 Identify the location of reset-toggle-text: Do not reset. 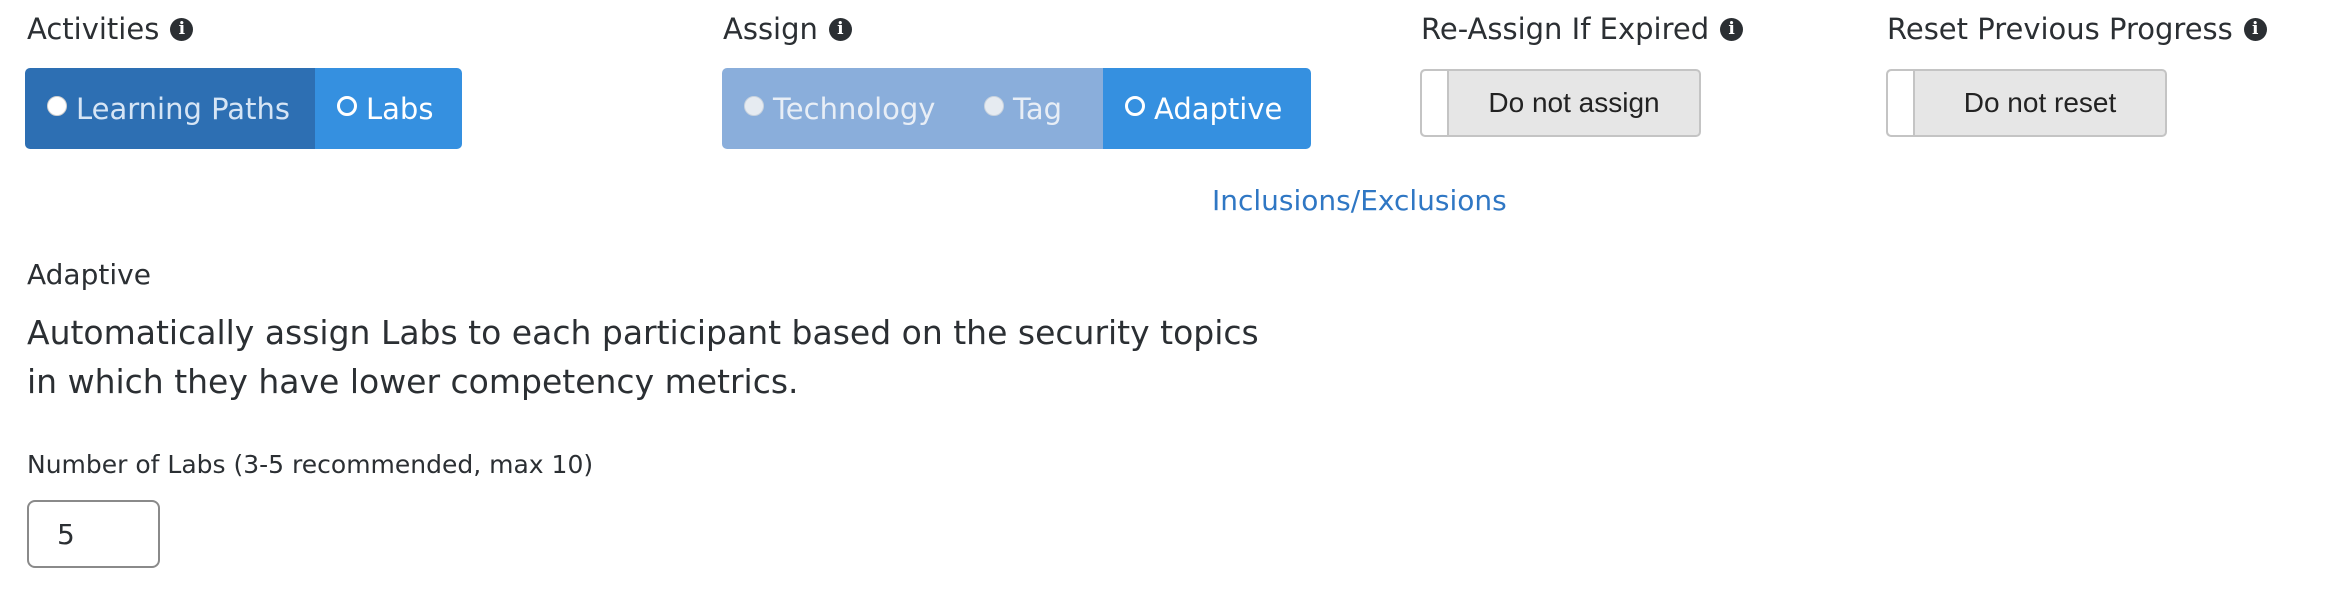
(2040, 102).